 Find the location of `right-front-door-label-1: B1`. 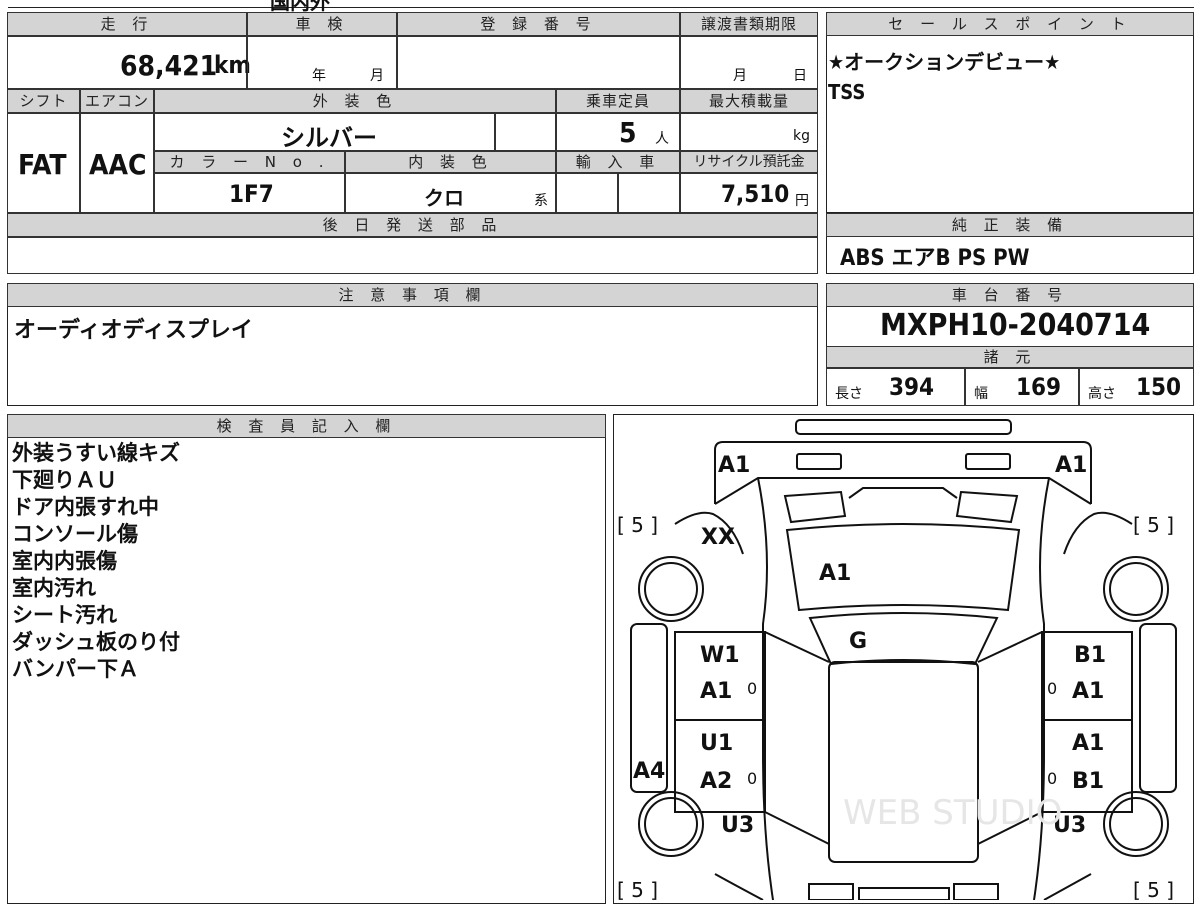

right-front-door-label-1: B1 is located at coordinates (1090, 655).